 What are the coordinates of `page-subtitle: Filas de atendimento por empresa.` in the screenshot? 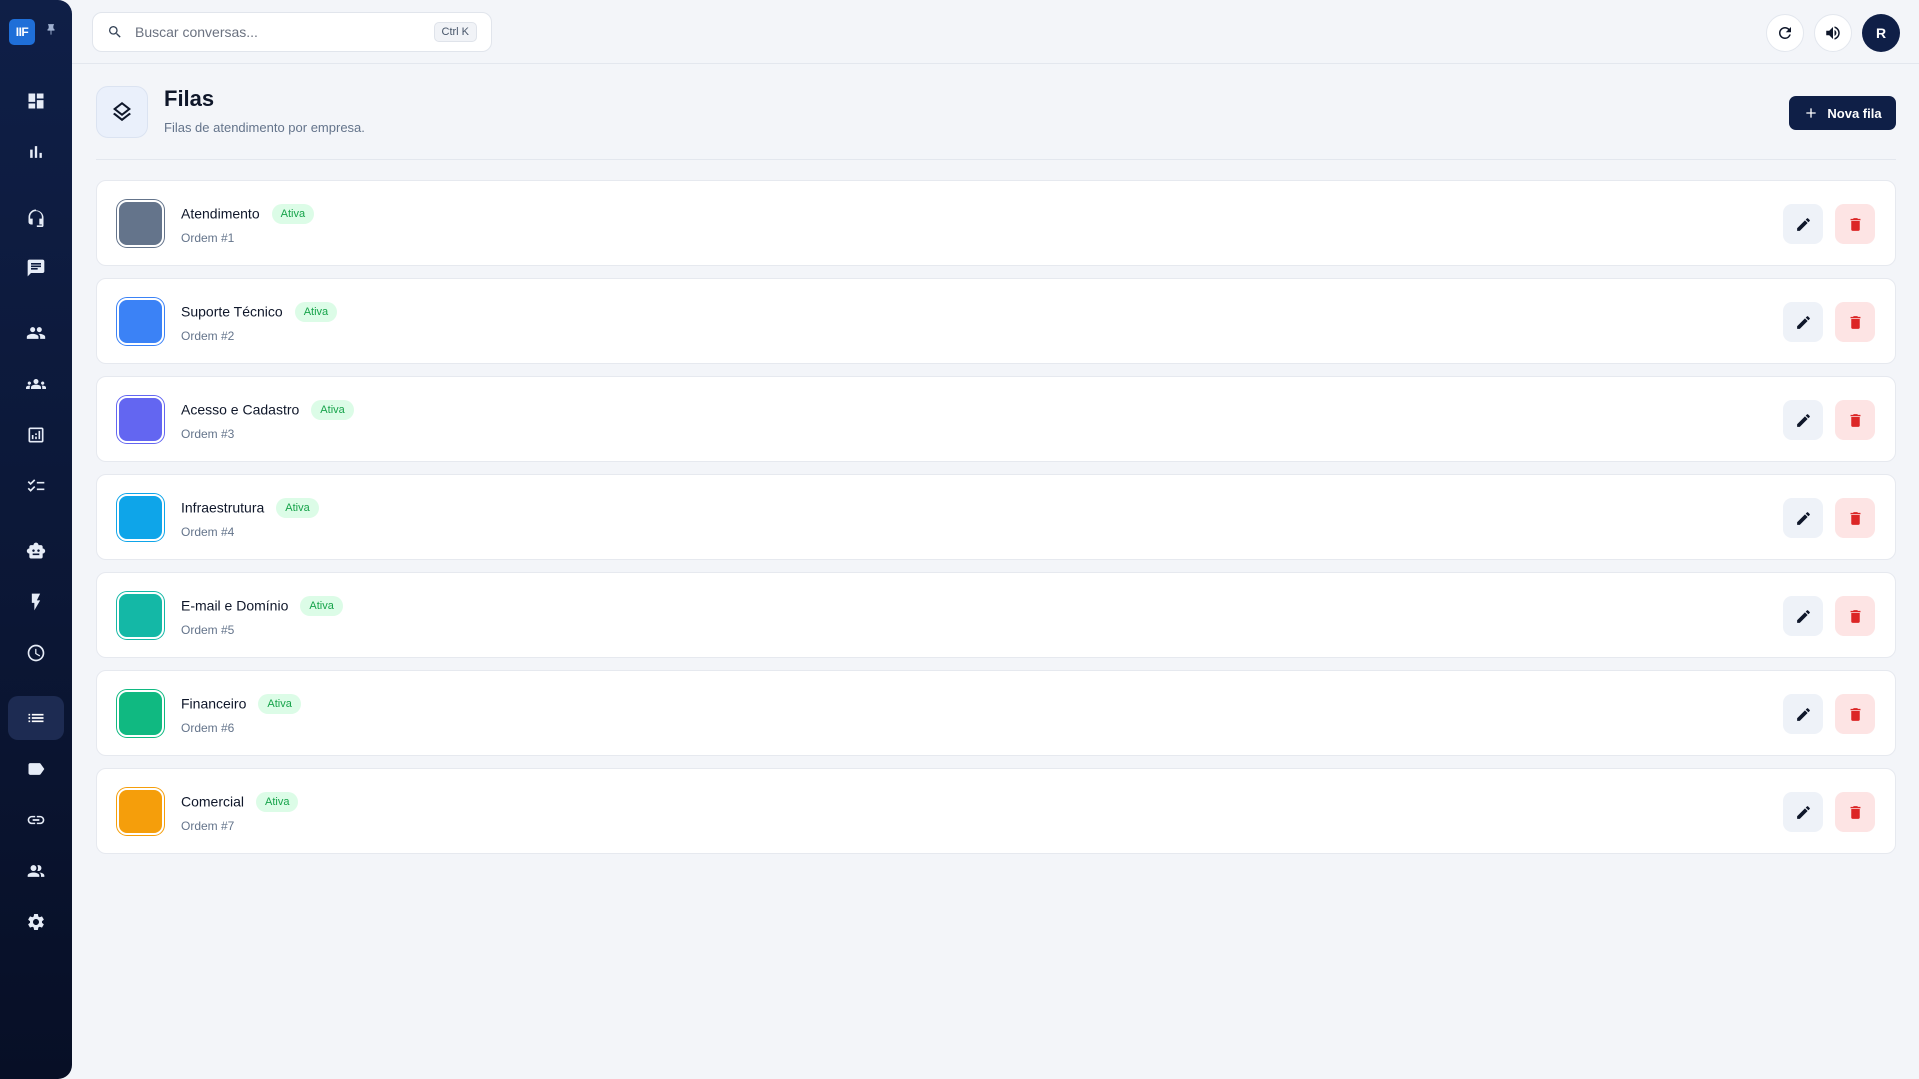 It's located at (264, 127).